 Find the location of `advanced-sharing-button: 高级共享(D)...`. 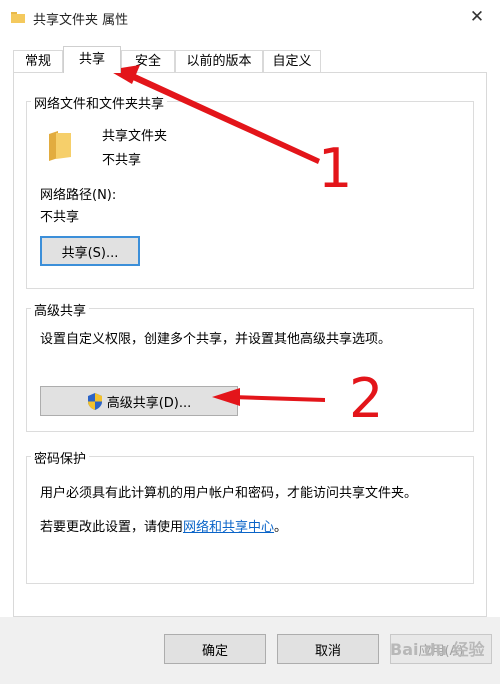

advanced-sharing-button: 高级共享(D)... is located at coordinates (139, 401).